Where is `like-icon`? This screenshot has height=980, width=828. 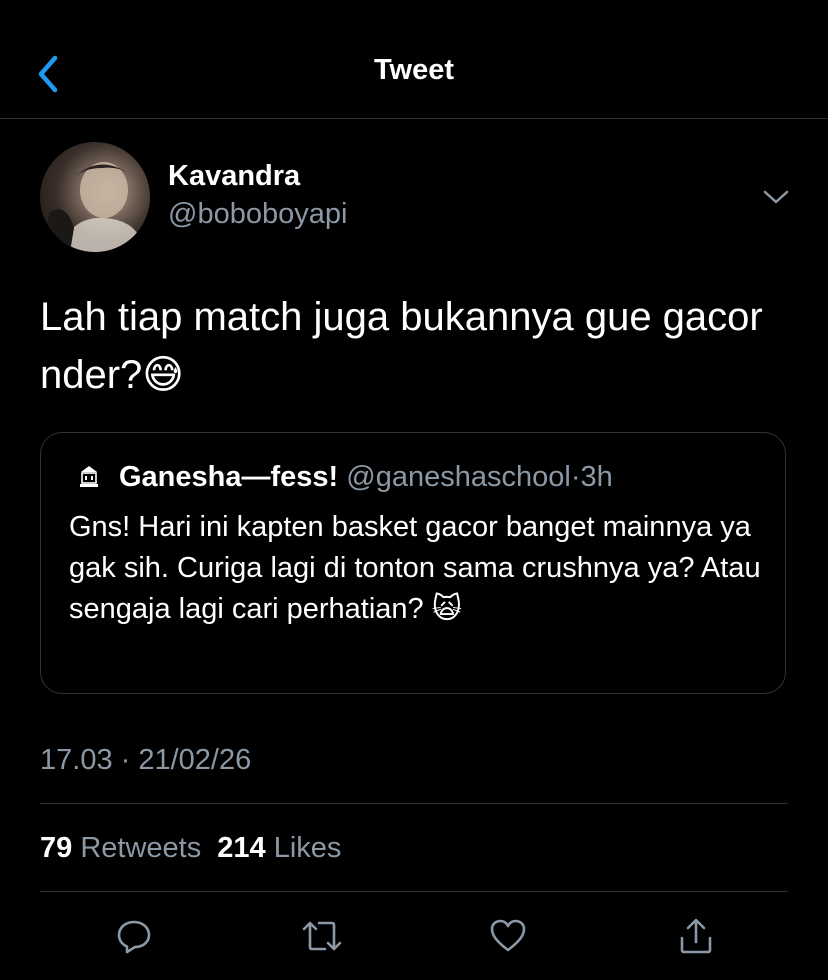 like-icon is located at coordinates (508, 935).